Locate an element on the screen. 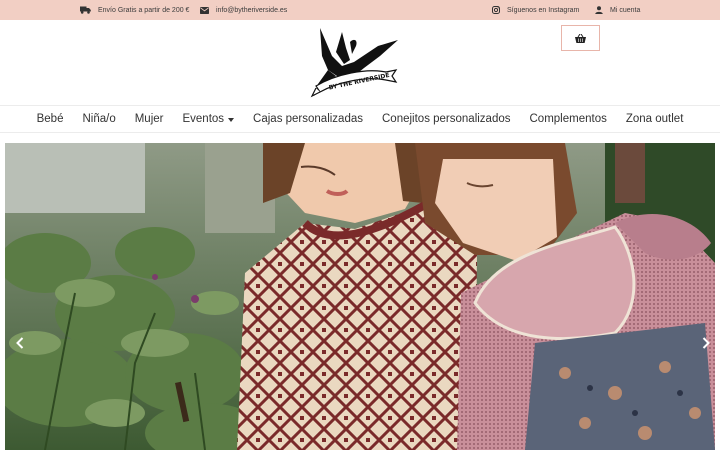 This screenshot has height=450, width=720. brand-logo: BY THE RIVERSIDE is located at coordinates (354, 63).